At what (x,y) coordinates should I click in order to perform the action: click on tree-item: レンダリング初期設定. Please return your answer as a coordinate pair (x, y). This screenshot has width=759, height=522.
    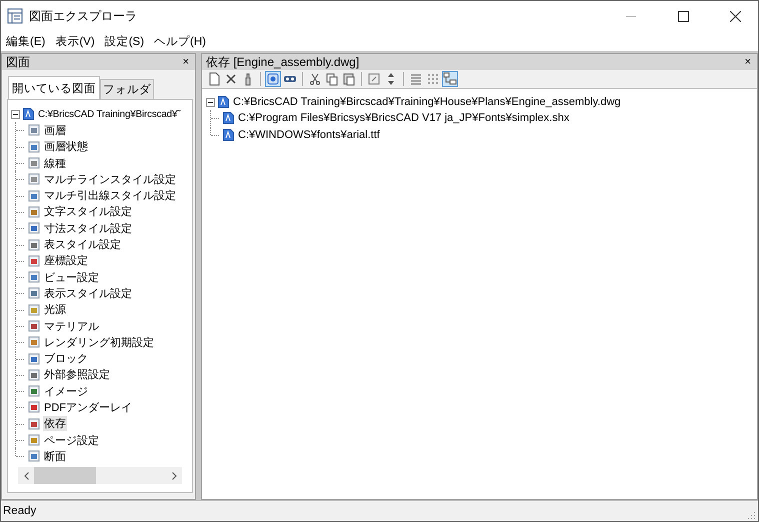
    Looking at the image, I should click on (99, 342).